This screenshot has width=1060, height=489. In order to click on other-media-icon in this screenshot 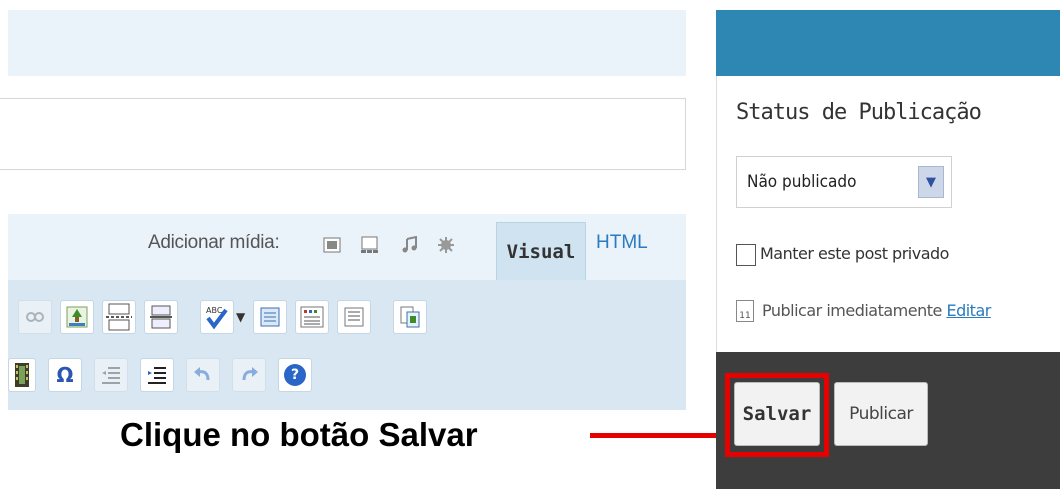, I will do `click(446, 245)`.